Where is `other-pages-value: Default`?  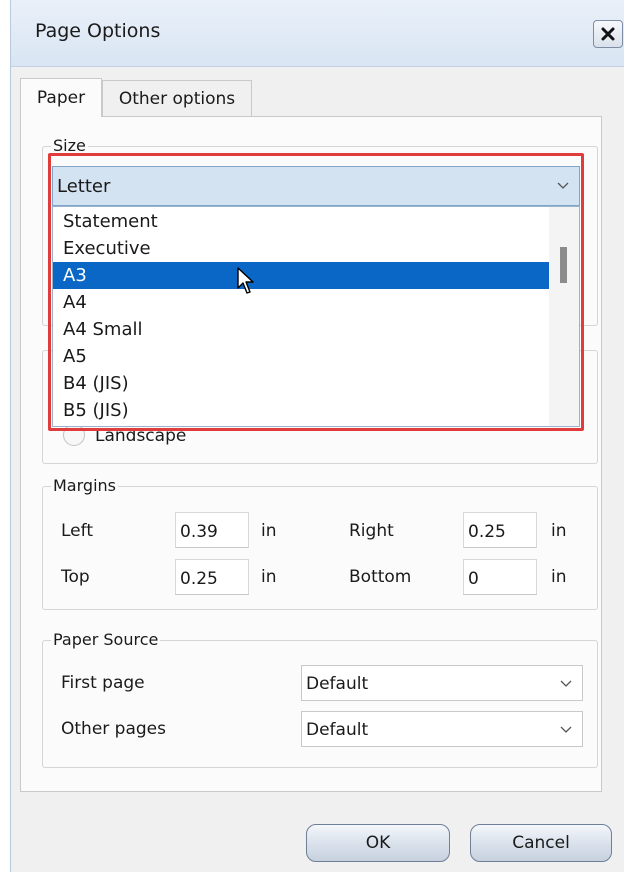
other-pages-value: Default is located at coordinates (337, 730).